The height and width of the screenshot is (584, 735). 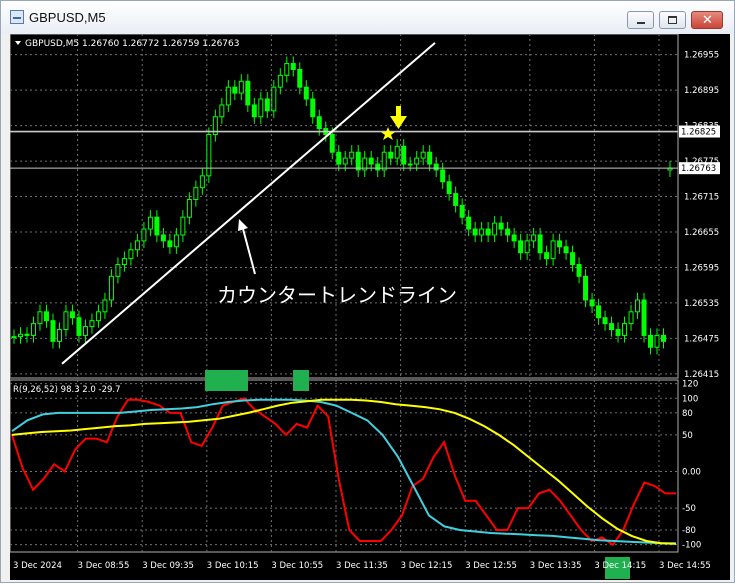 What do you see at coordinates (640, 20) in the screenshot?
I see `minimize-button` at bounding box center [640, 20].